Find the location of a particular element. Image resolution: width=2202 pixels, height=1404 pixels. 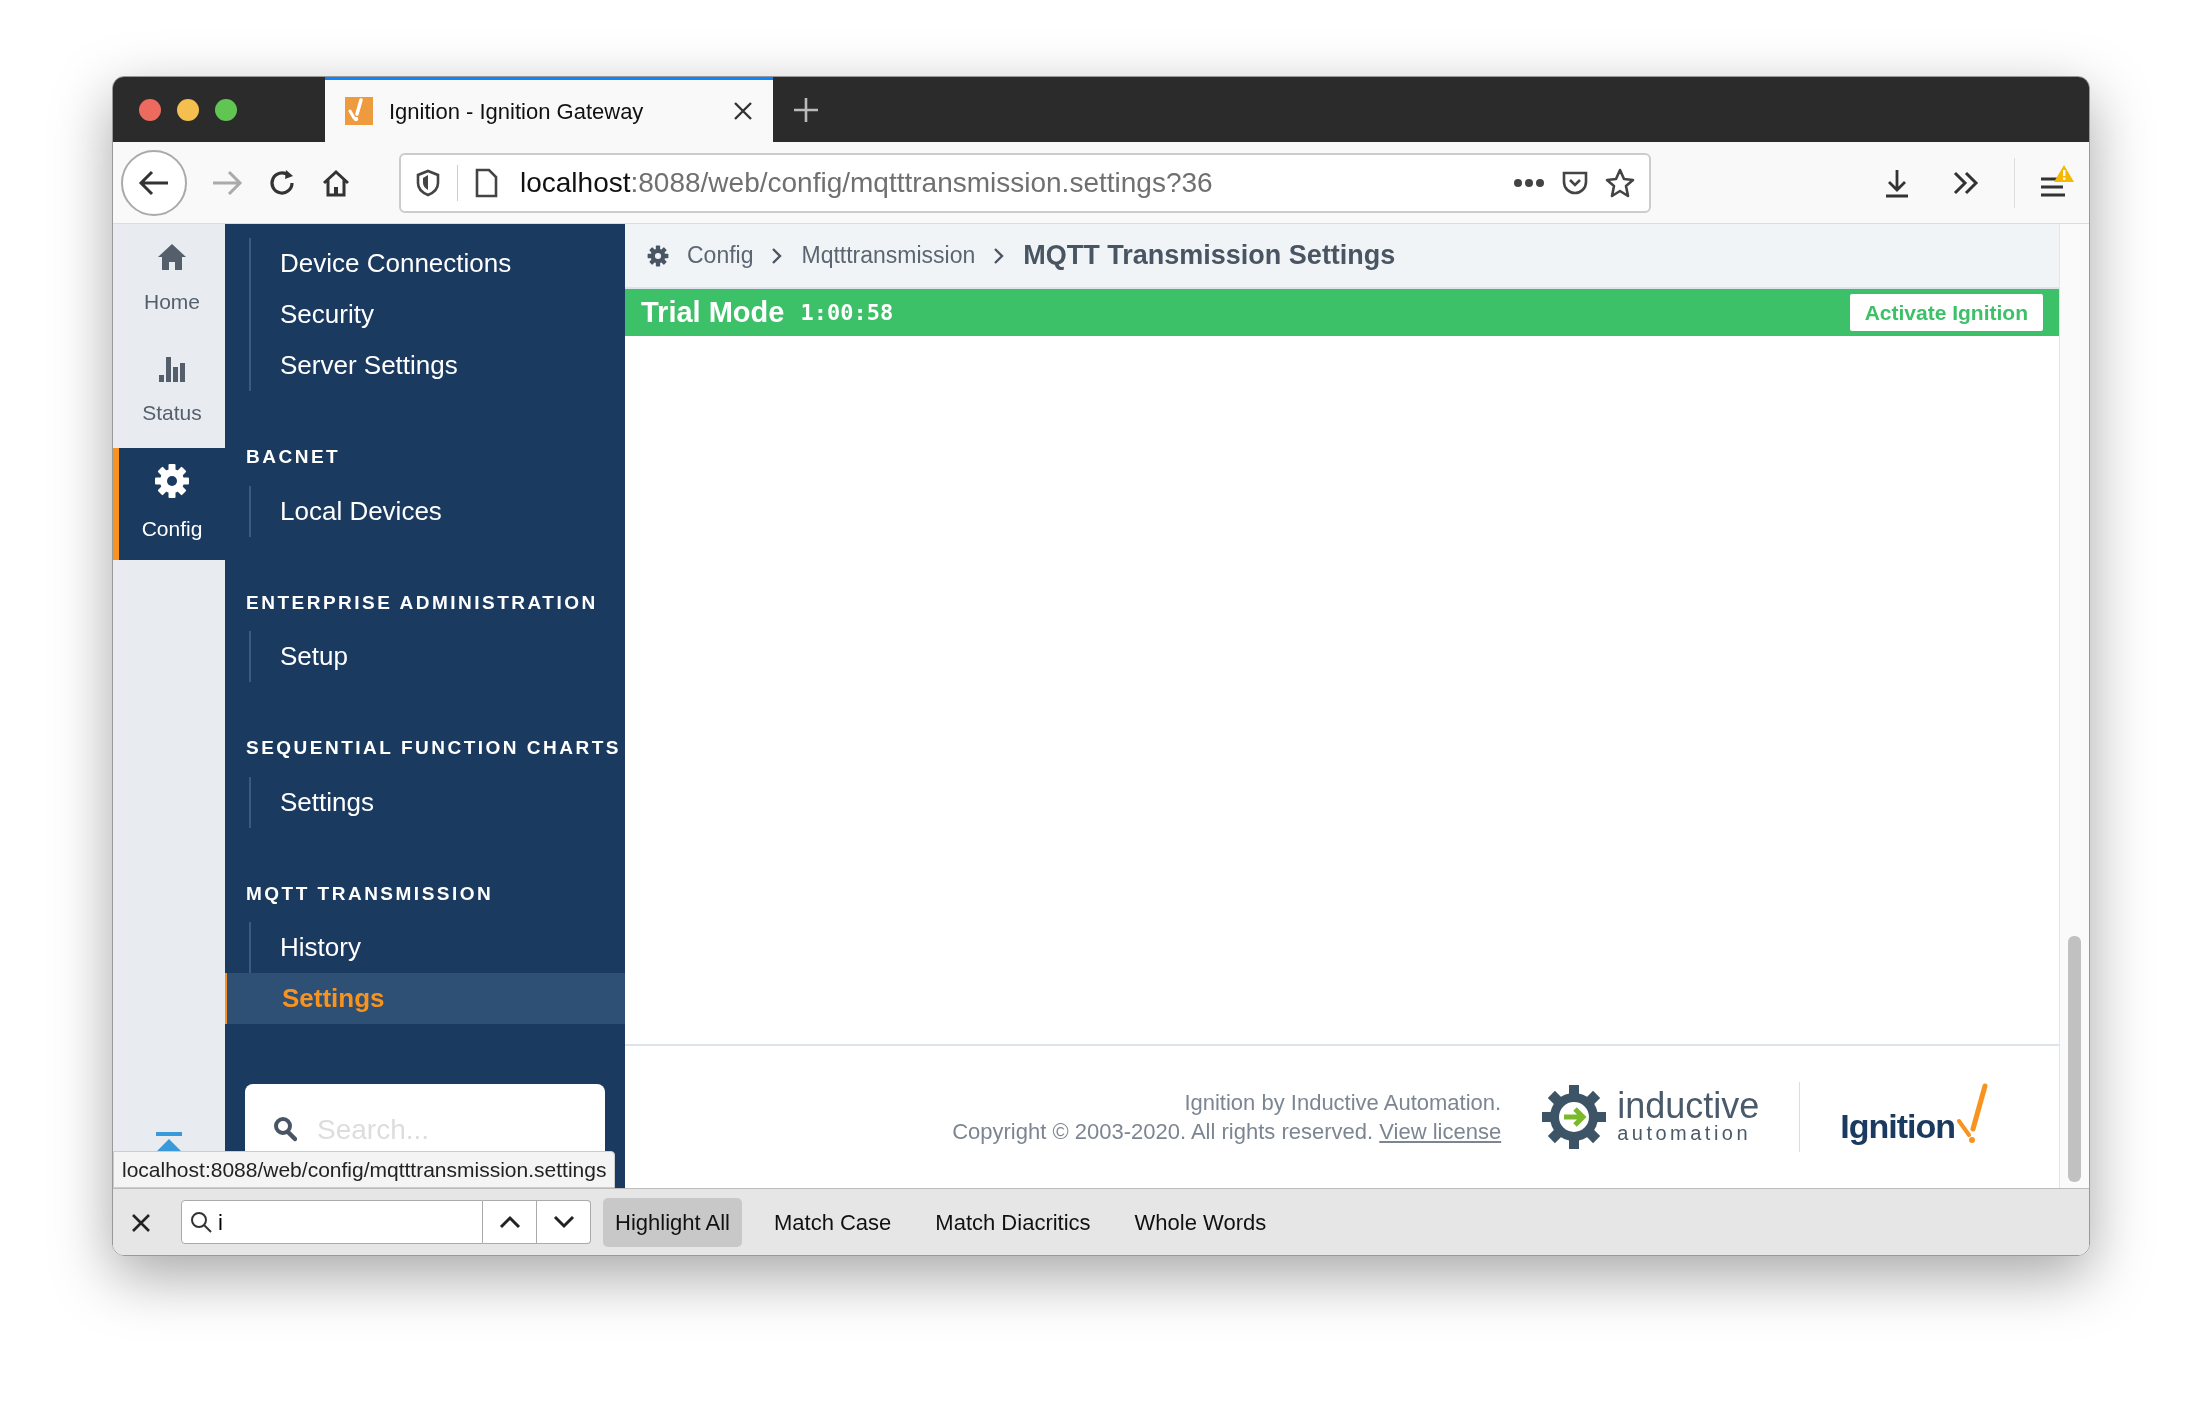

section-heading: MQTT TRANSMISSION is located at coordinates (370, 893).